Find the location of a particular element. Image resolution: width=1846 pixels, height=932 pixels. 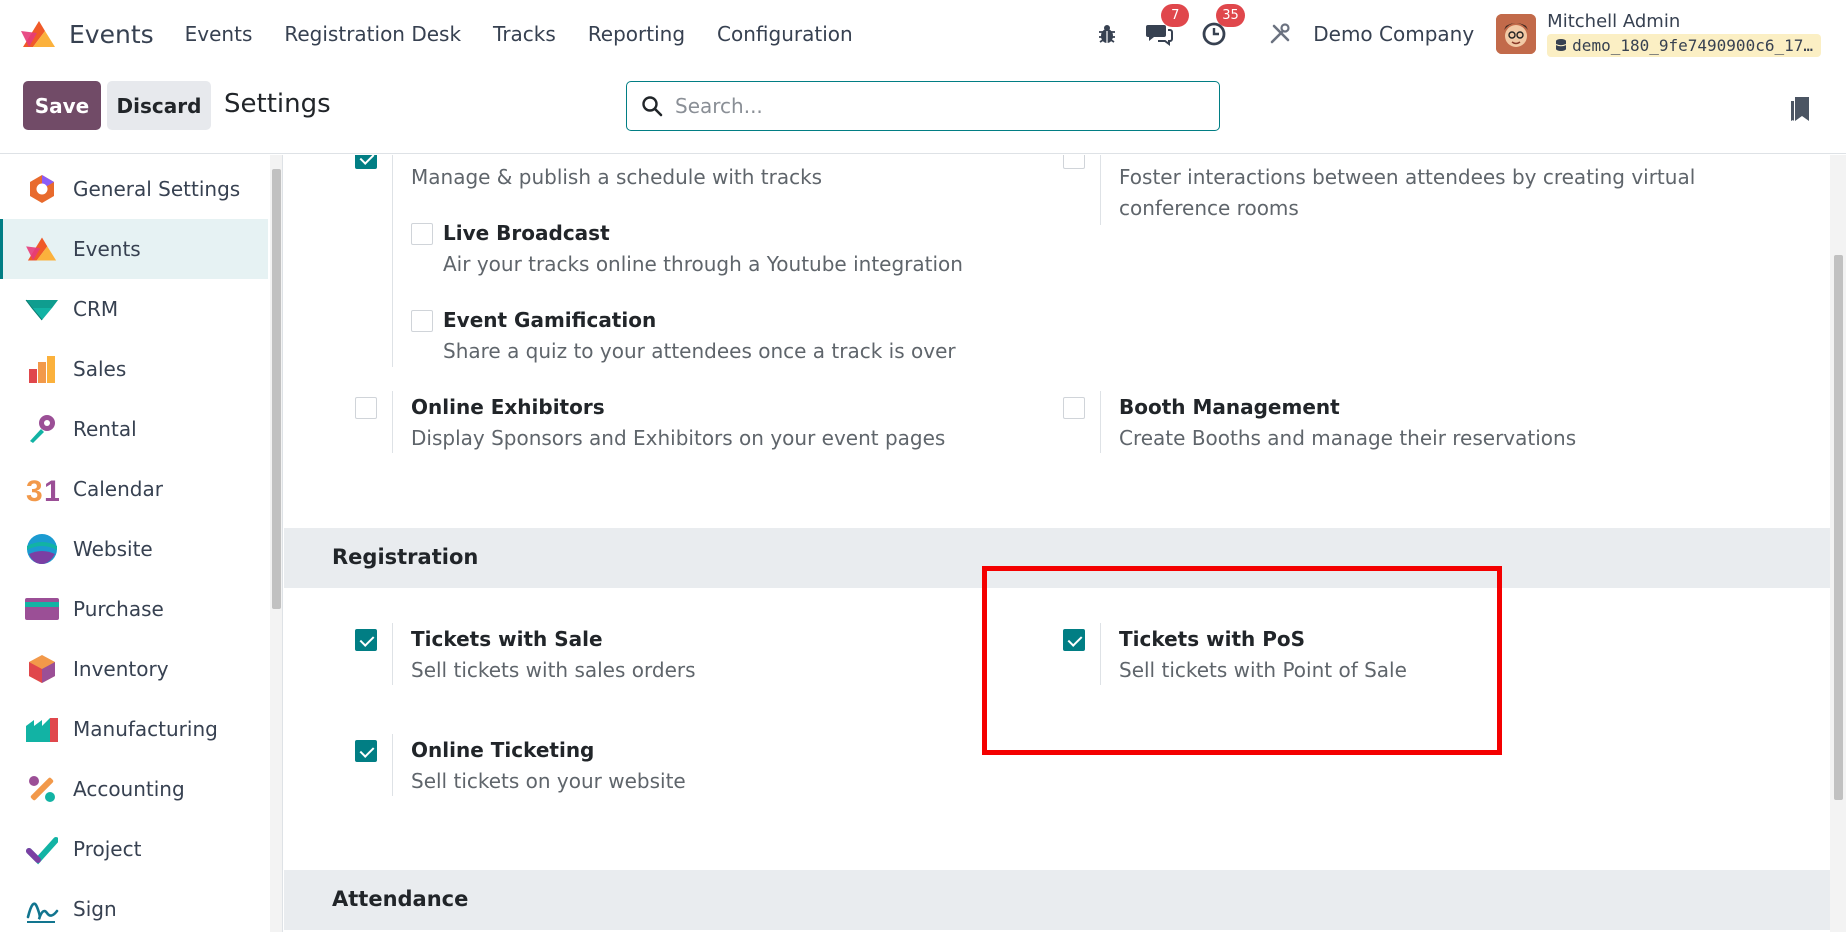

bookmark-icon is located at coordinates (1800, 111).